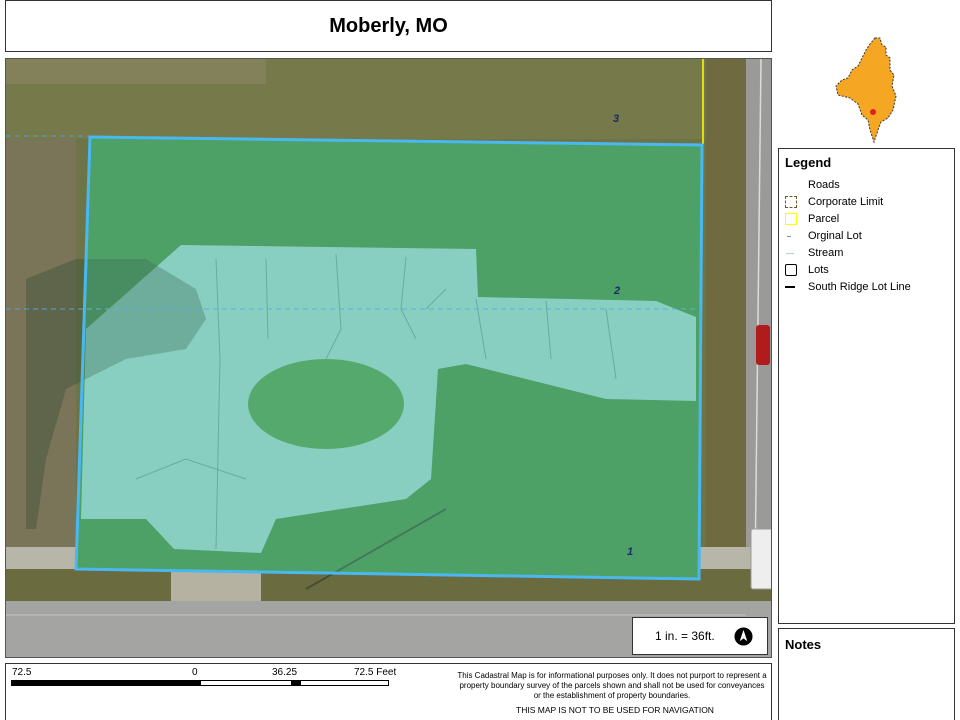 The height and width of the screenshot is (720, 960). Describe the element at coordinates (22, 672) in the screenshot. I see `scale-label: 72.5` at that location.